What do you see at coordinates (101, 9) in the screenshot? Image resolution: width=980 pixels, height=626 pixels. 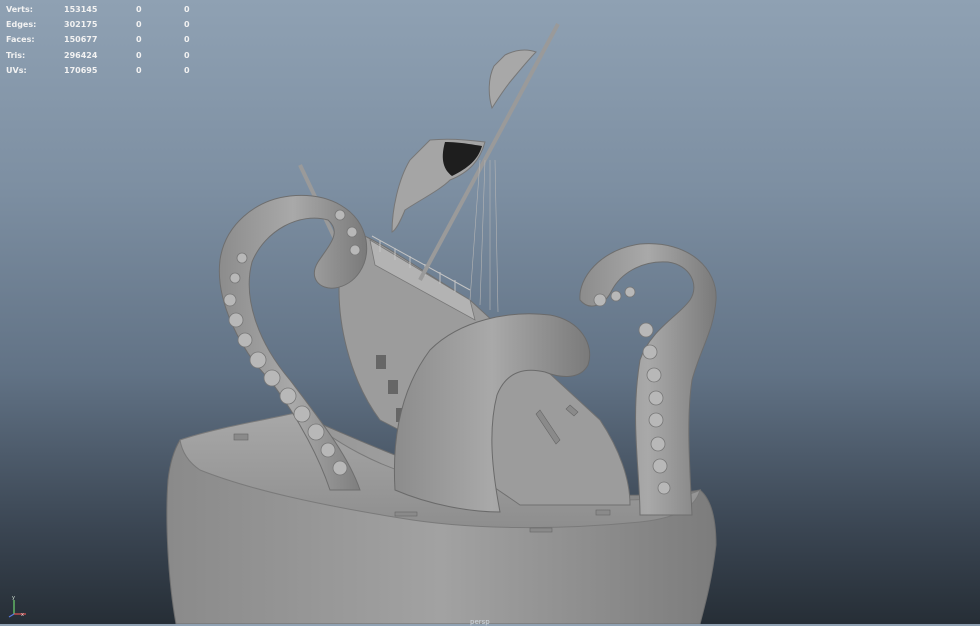 I see `hud-row-verts: Verts: 153145 0 0` at bounding box center [101, 9].